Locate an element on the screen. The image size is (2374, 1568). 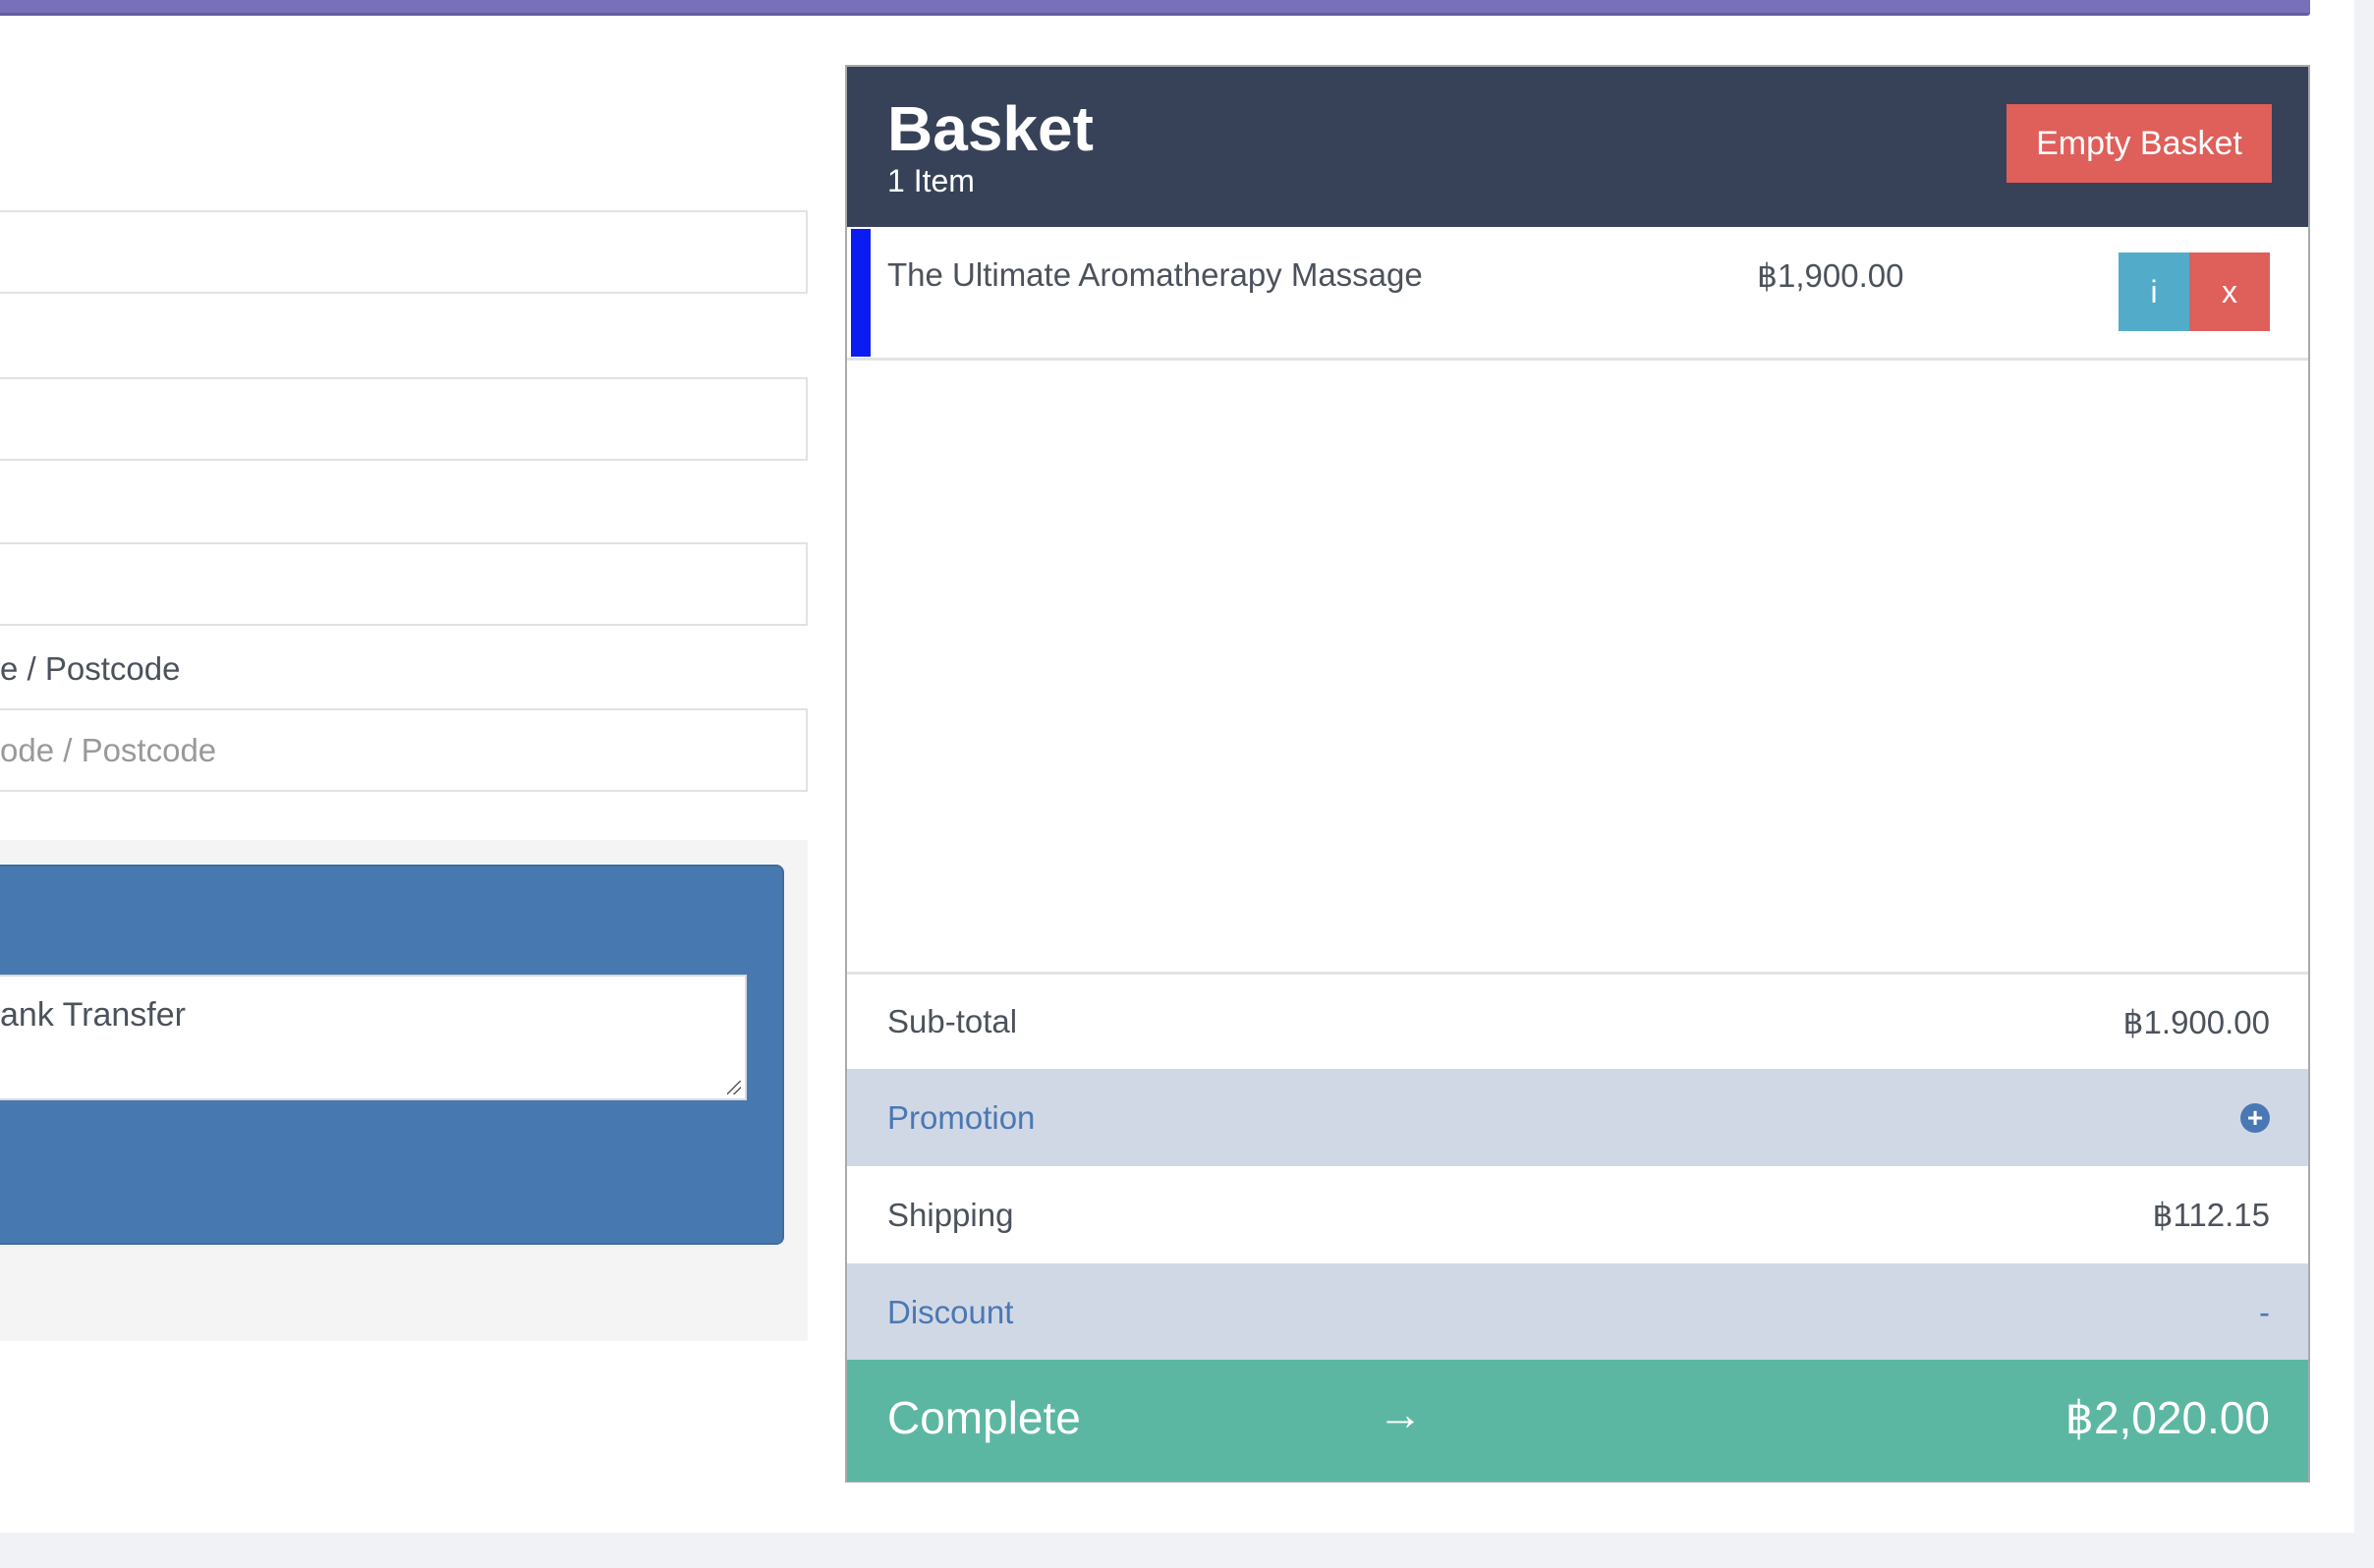
basket-item-count: 1 Item is located at coordinates (931, 180).